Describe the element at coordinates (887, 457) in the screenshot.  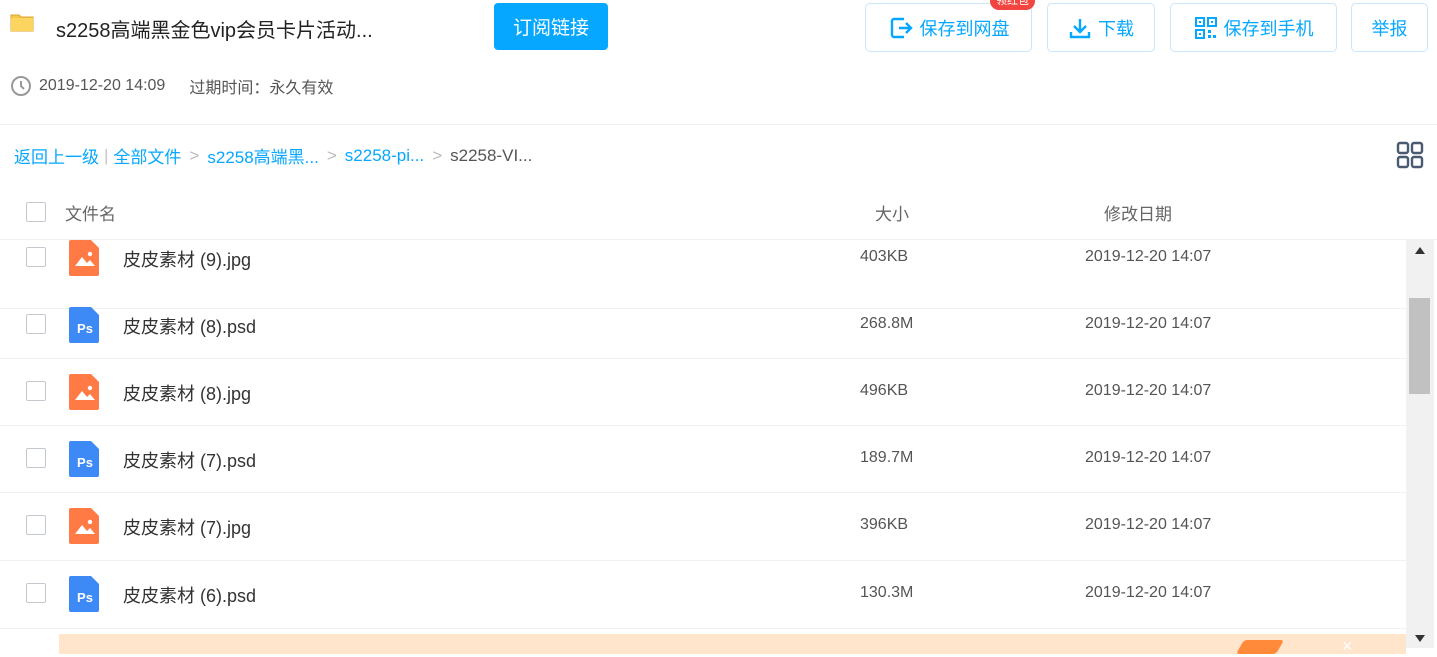
I see `file-size: 189.7M` at that location.